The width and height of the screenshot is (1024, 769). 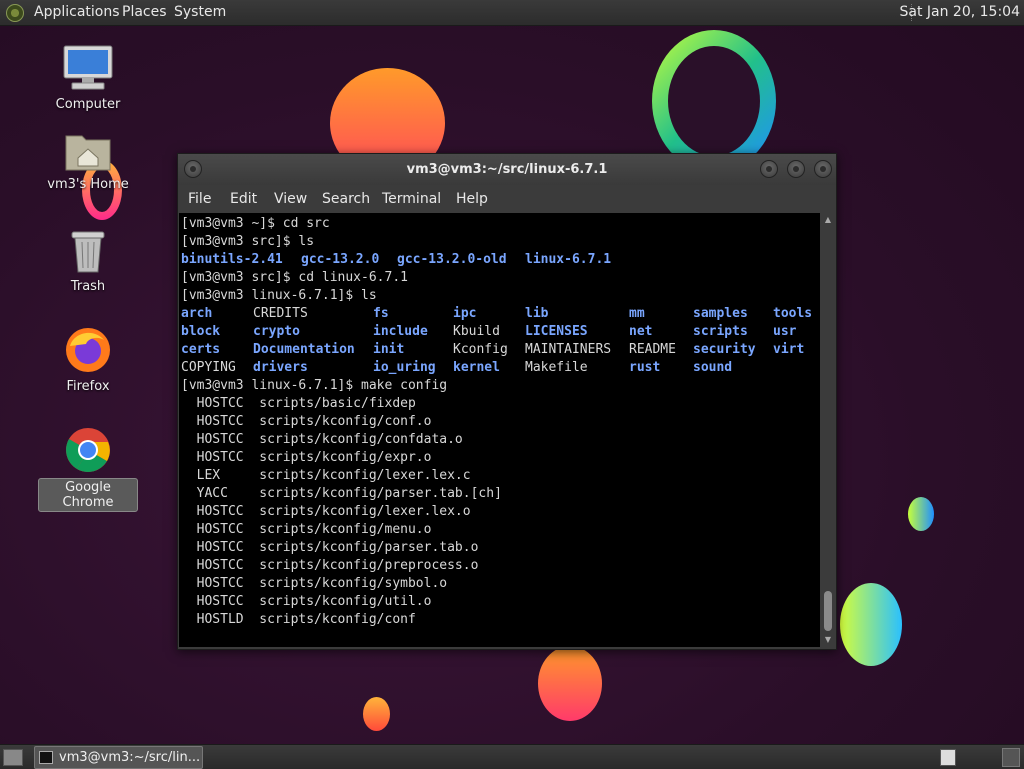 What do you see at coordinates (144, 12) in the screenshot?
I see `menu-places: Places` at bounding box center [144, 12].